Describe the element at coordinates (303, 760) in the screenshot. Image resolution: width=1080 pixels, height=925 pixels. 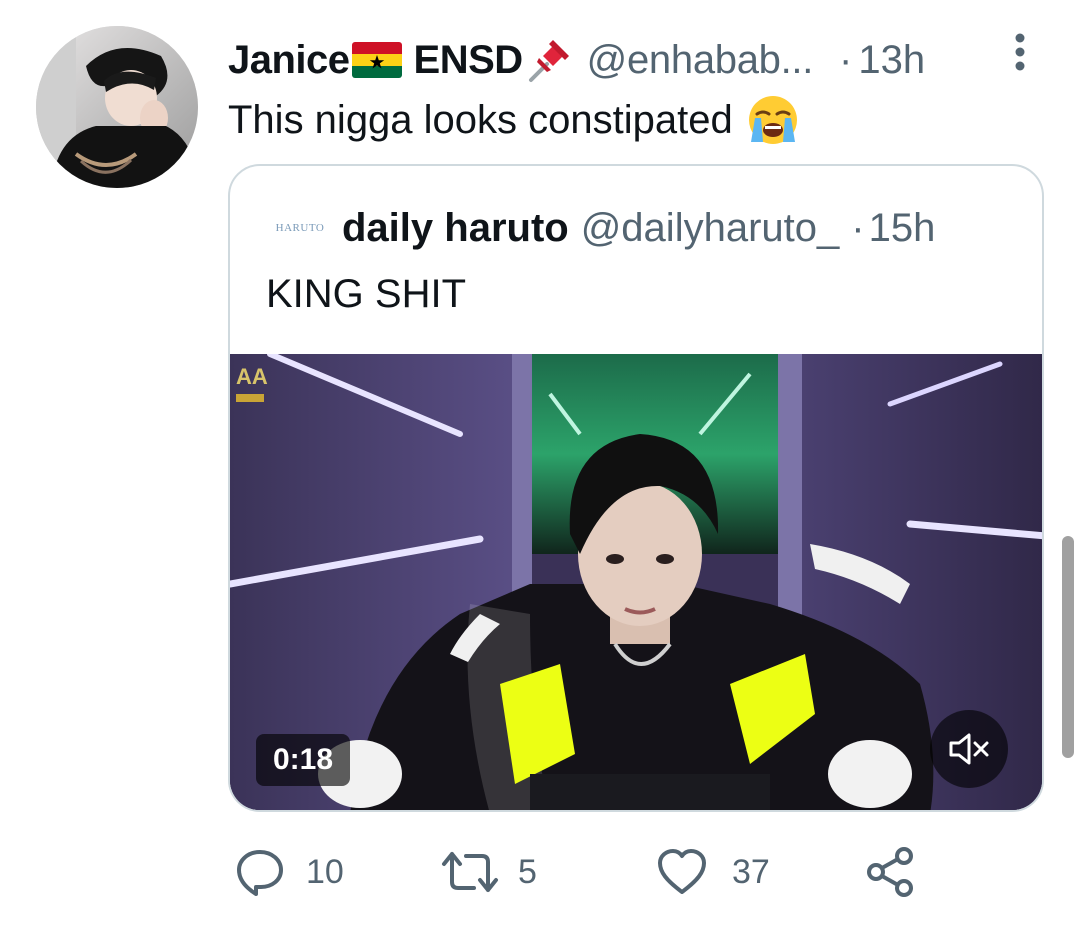
I see `video-duration-badge: 0:18` at that location.